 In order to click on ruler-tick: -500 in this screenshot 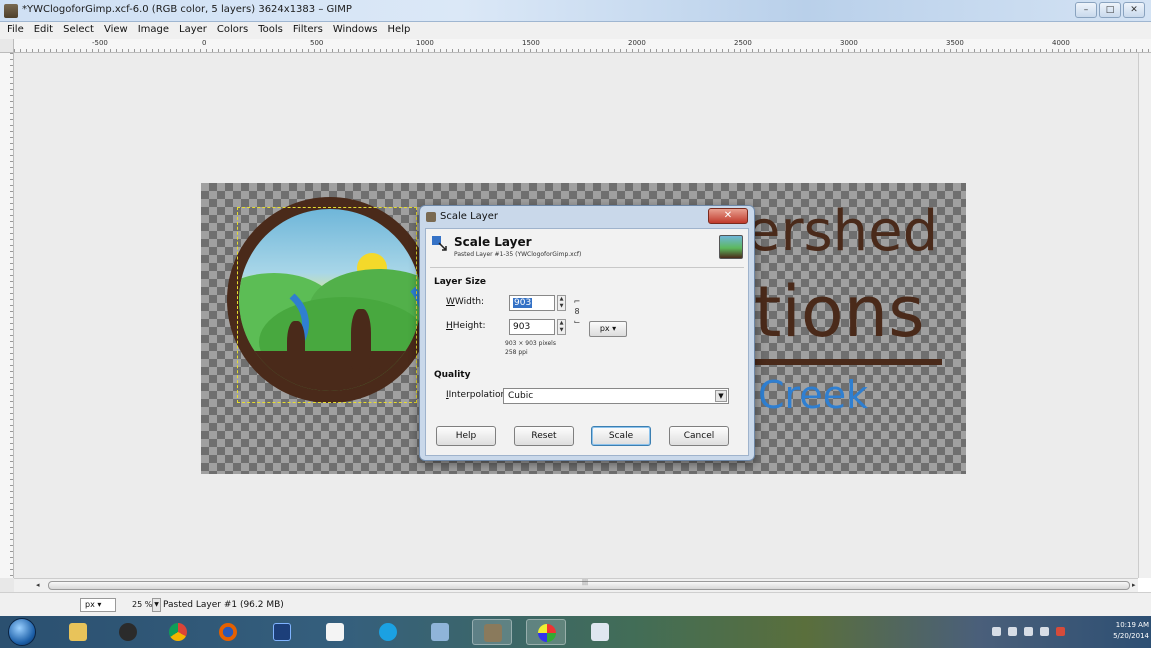, I will do `click(100, 43)`.